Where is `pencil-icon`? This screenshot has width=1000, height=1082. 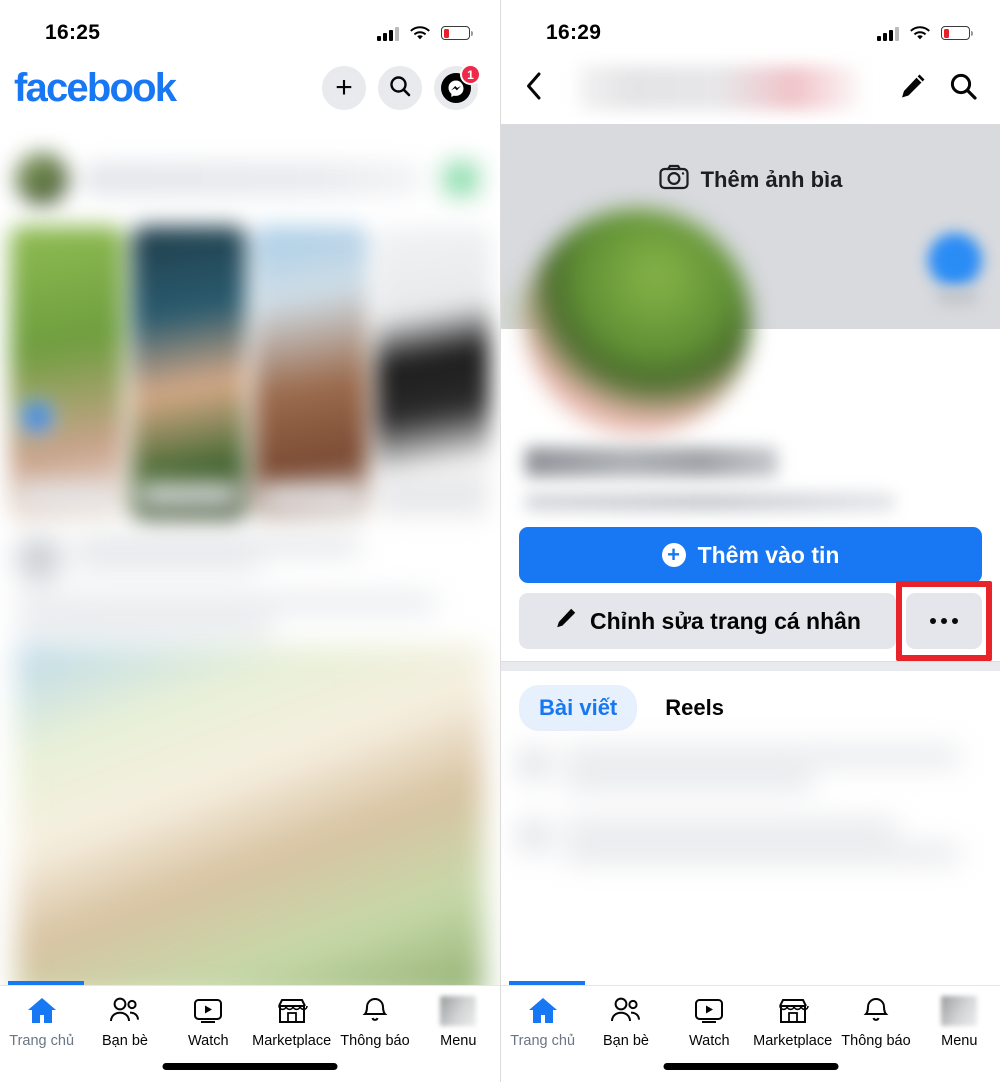
pencil-icon is located at coordinates (913, 88).